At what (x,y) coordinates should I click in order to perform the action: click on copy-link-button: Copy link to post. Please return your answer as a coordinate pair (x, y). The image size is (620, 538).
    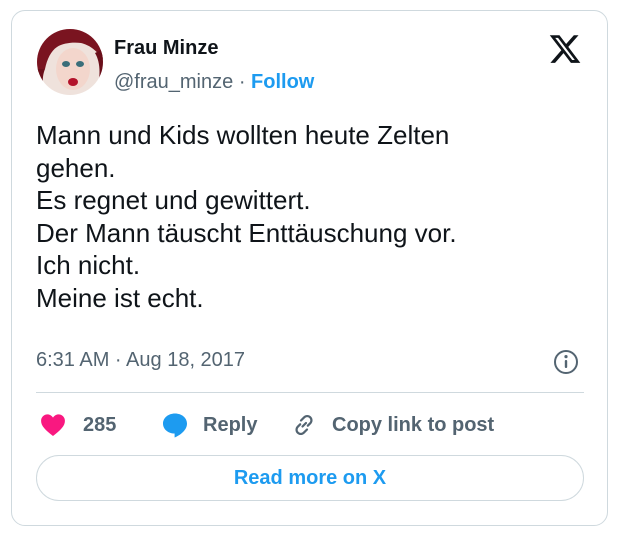
    Looking at the image, I should click on (392, 425).